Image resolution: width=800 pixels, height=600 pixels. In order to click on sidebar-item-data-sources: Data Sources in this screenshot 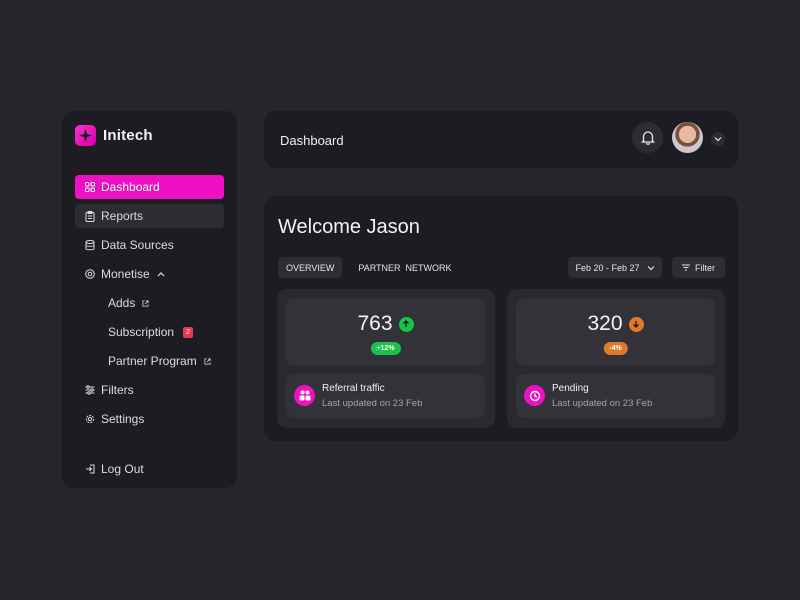, I will do `click(149, 245)`.